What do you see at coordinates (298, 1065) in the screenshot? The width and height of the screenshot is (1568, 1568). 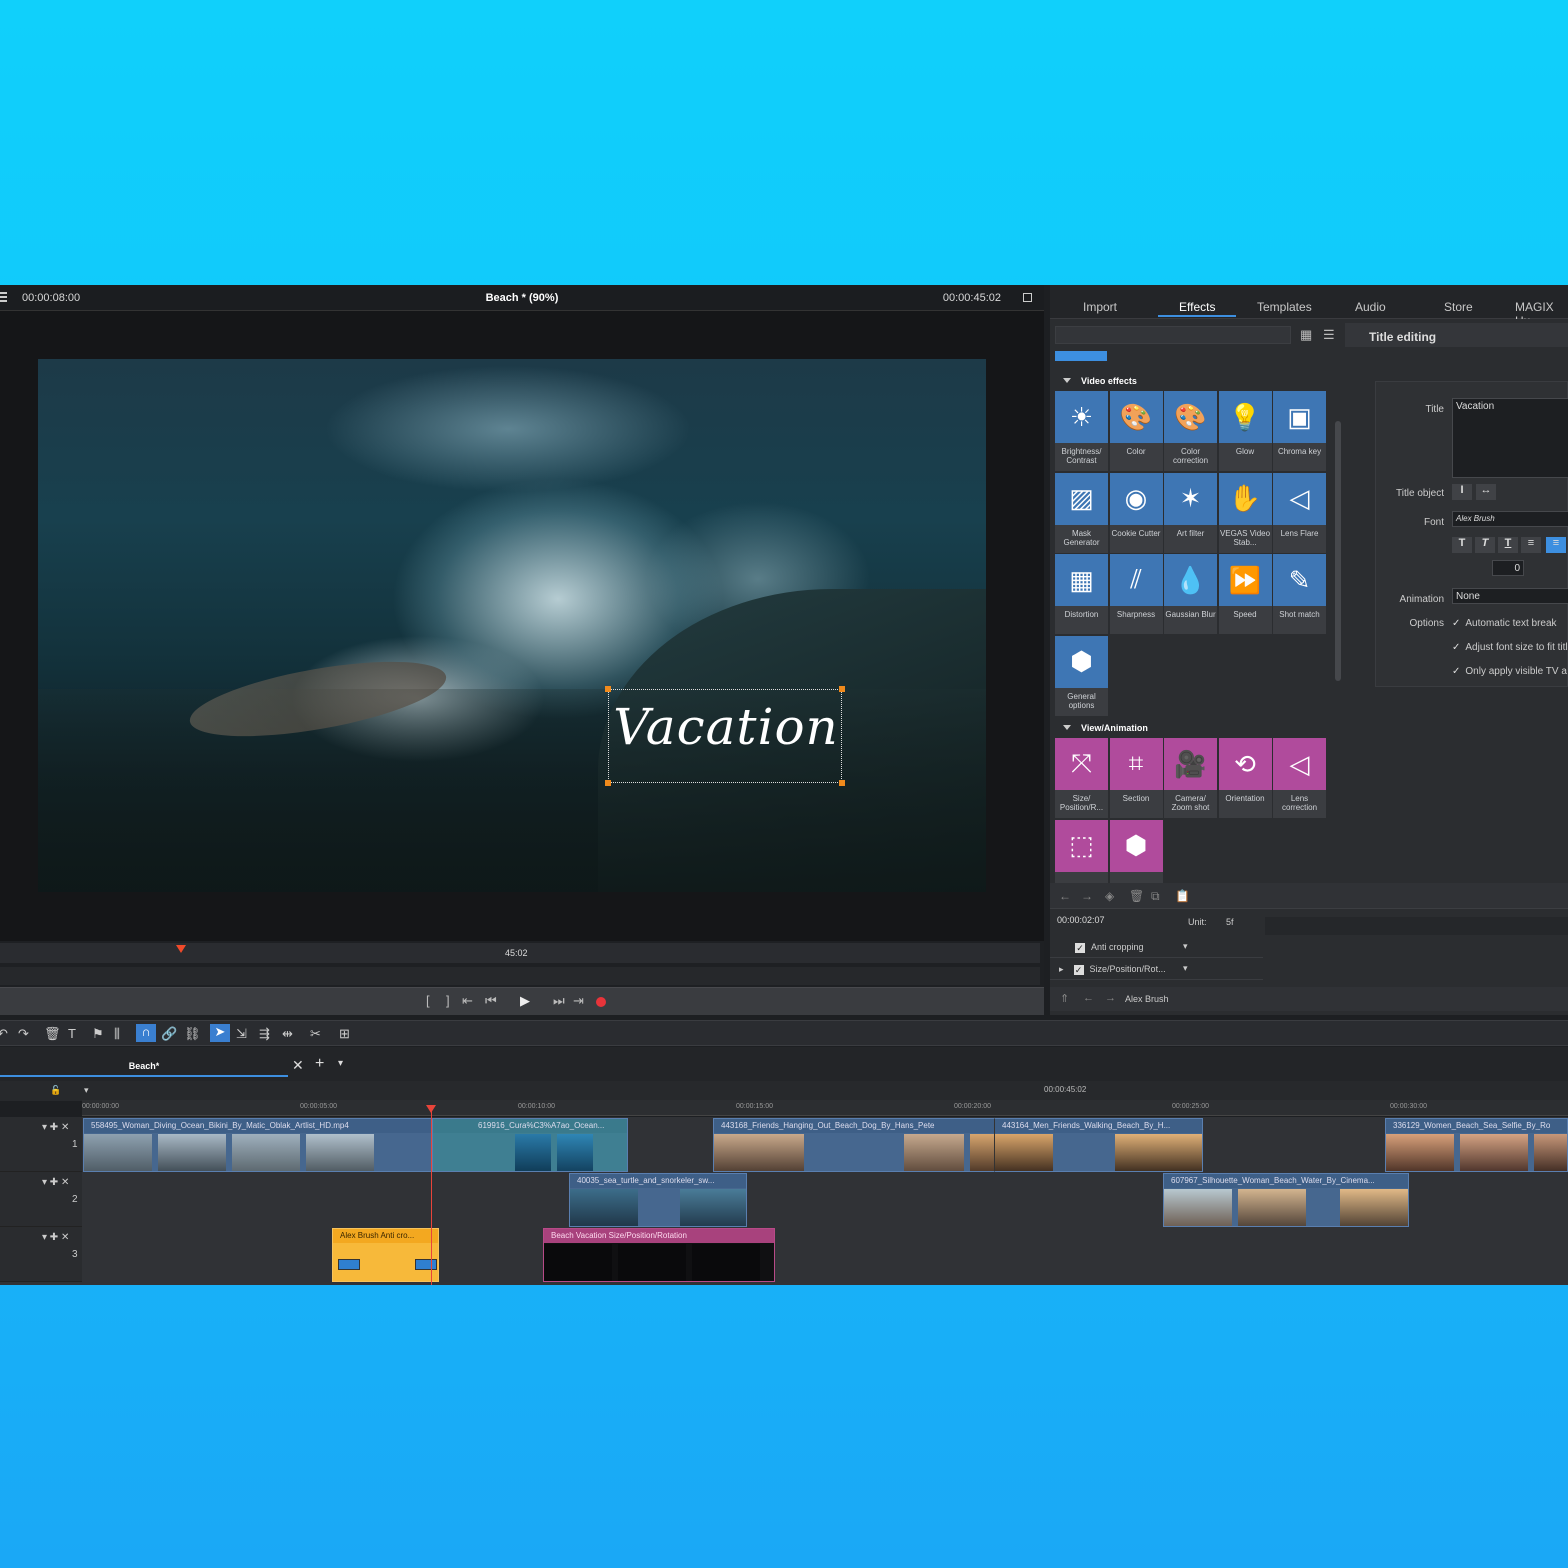 I see `close-icon: ✕` at bounding box center [298, 1065].